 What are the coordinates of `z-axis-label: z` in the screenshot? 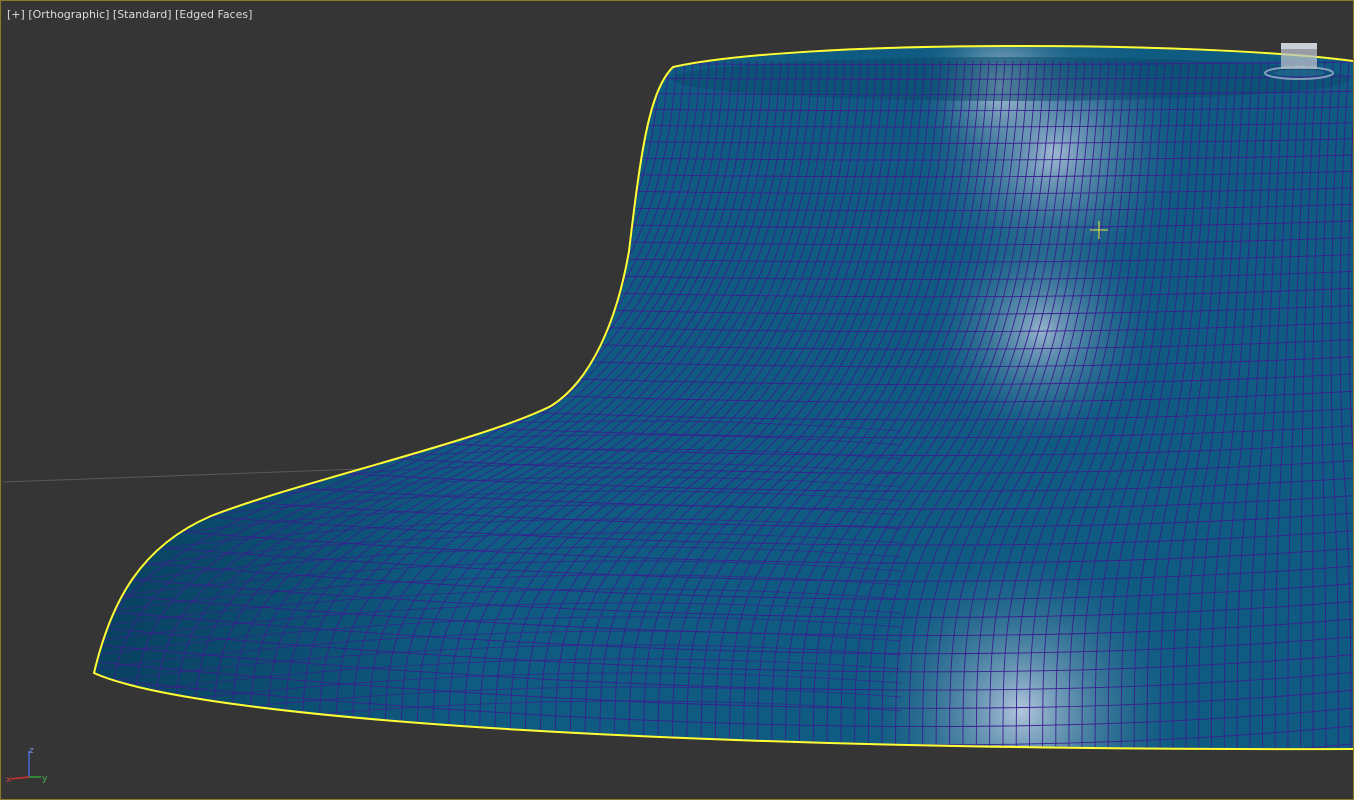 It's located at (31, 751).